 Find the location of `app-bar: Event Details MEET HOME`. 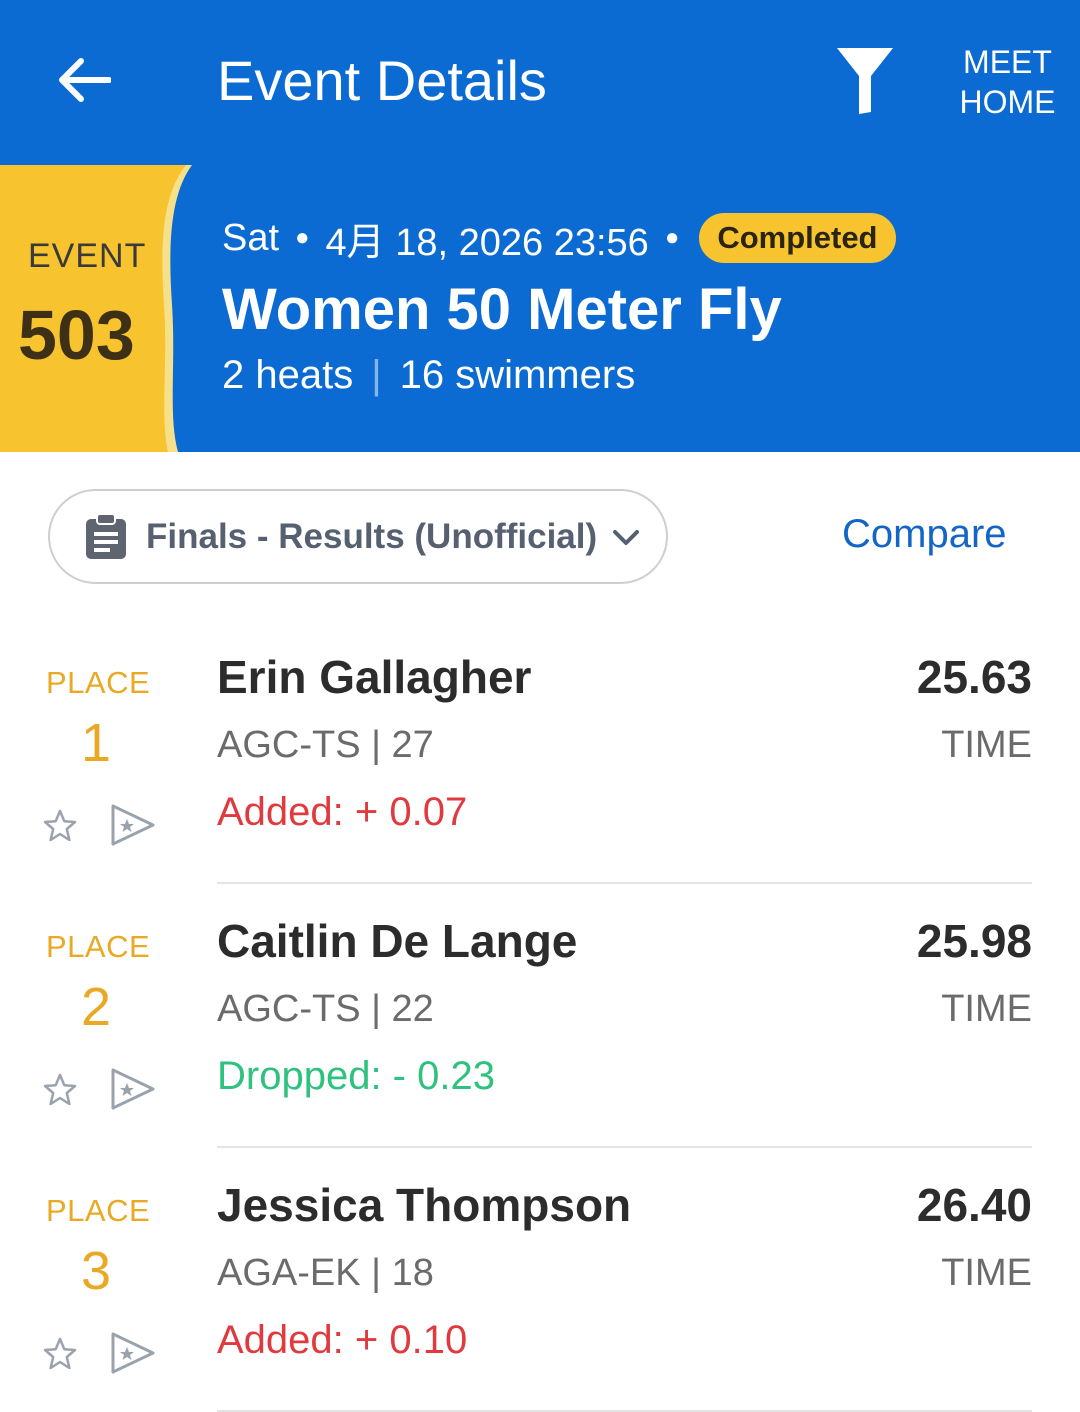

app-bar: Event Details MEET HOME is located at coordinates (540, 82).